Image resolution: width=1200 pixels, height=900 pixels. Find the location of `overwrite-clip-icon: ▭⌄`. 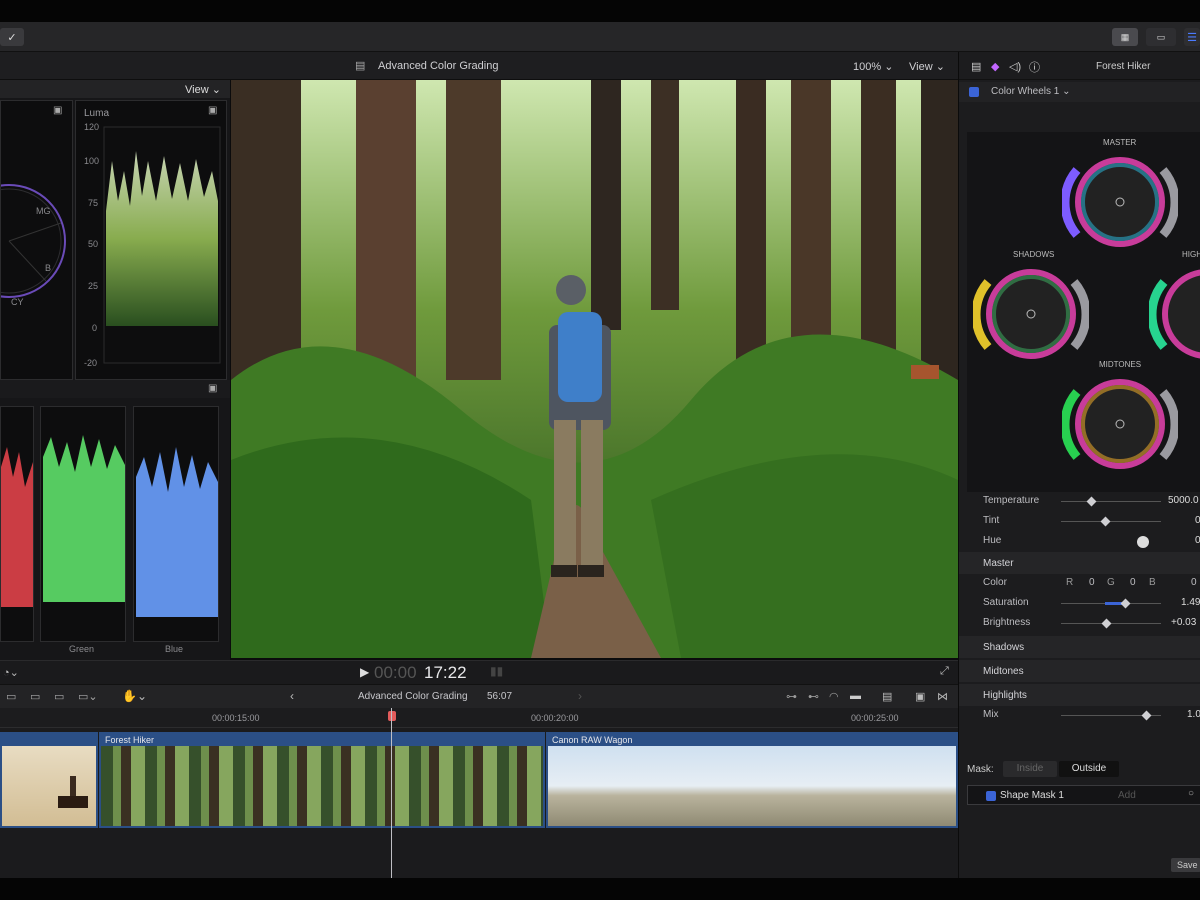

overwrite-clip-icon: ▭⌄ is located at coordinates (88, 696).